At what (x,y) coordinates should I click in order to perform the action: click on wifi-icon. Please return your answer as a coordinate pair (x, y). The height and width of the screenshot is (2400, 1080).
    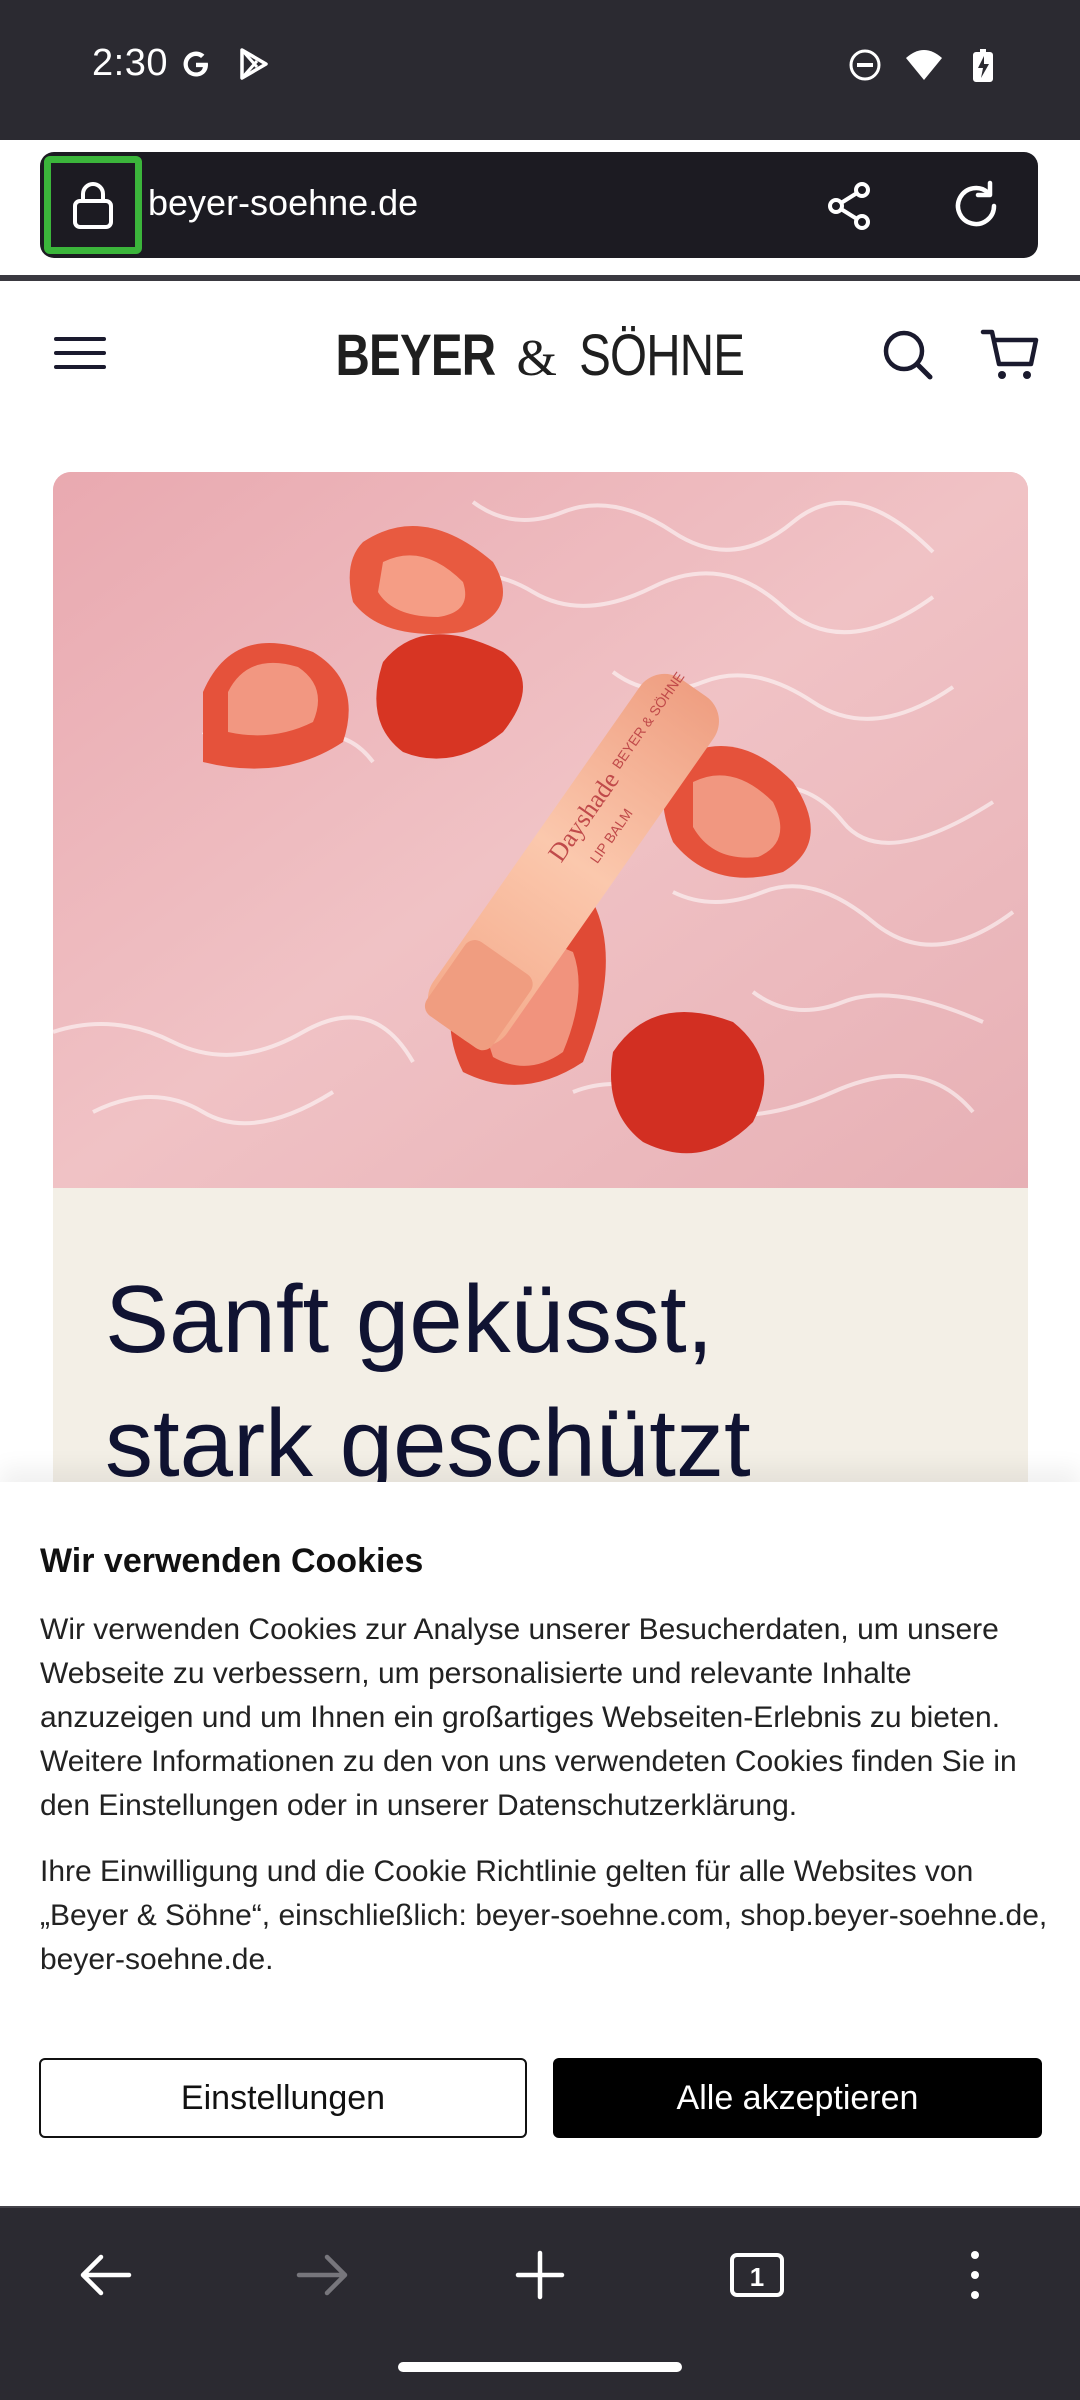
    Looking at the image, I should click on (924, 65).